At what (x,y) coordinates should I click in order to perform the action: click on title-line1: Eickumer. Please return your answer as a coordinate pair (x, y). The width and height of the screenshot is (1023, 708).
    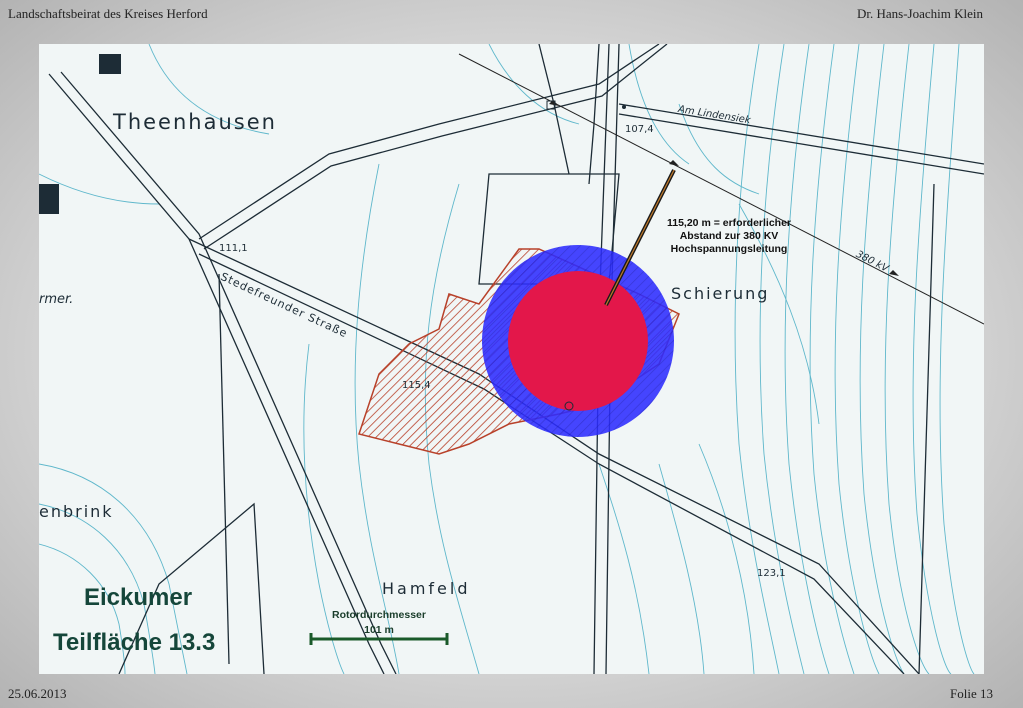
    Looking at the image, I should click on (138, 597).